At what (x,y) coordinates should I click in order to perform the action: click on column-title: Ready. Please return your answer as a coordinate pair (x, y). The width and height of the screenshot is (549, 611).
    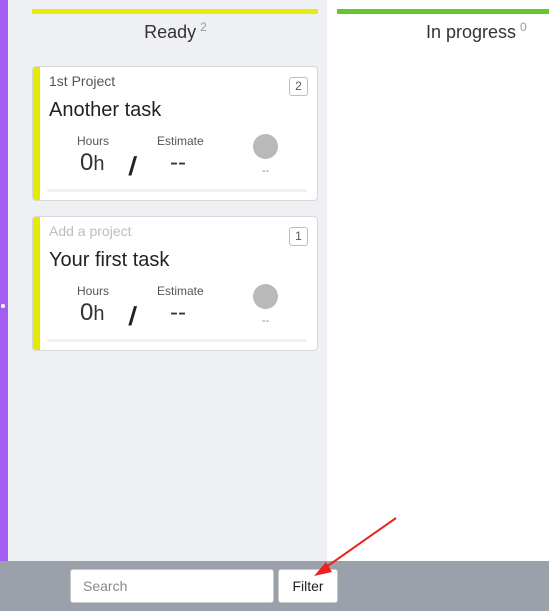
    Looking at the image, I should click on (170, 32).